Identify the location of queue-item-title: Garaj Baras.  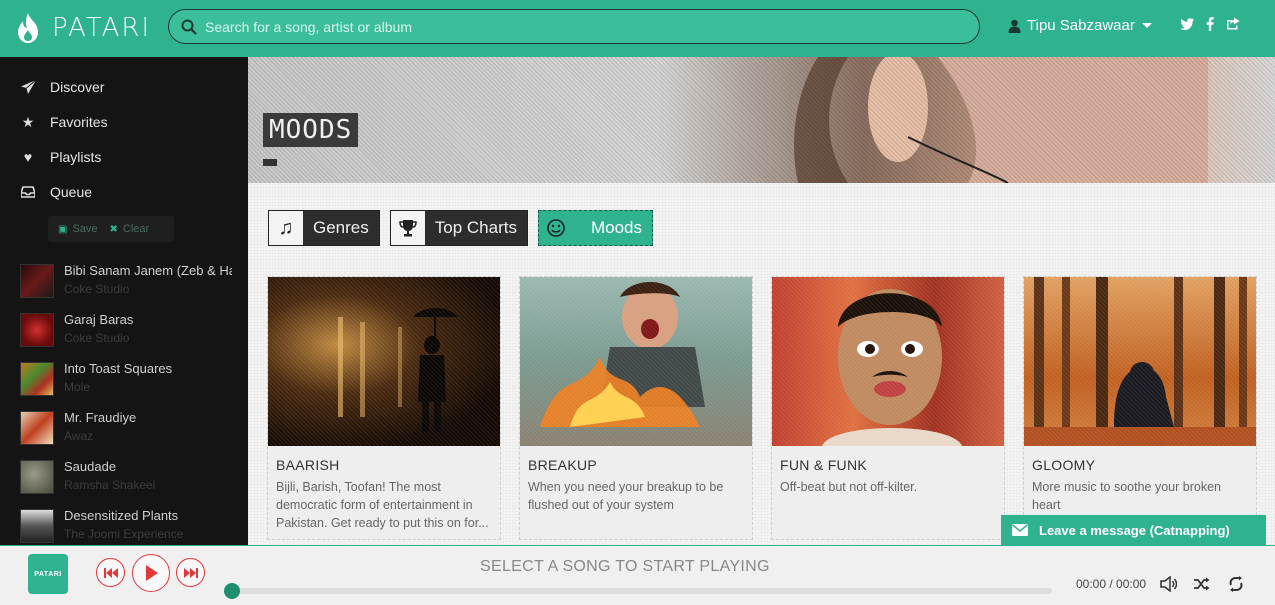
(99, 319).